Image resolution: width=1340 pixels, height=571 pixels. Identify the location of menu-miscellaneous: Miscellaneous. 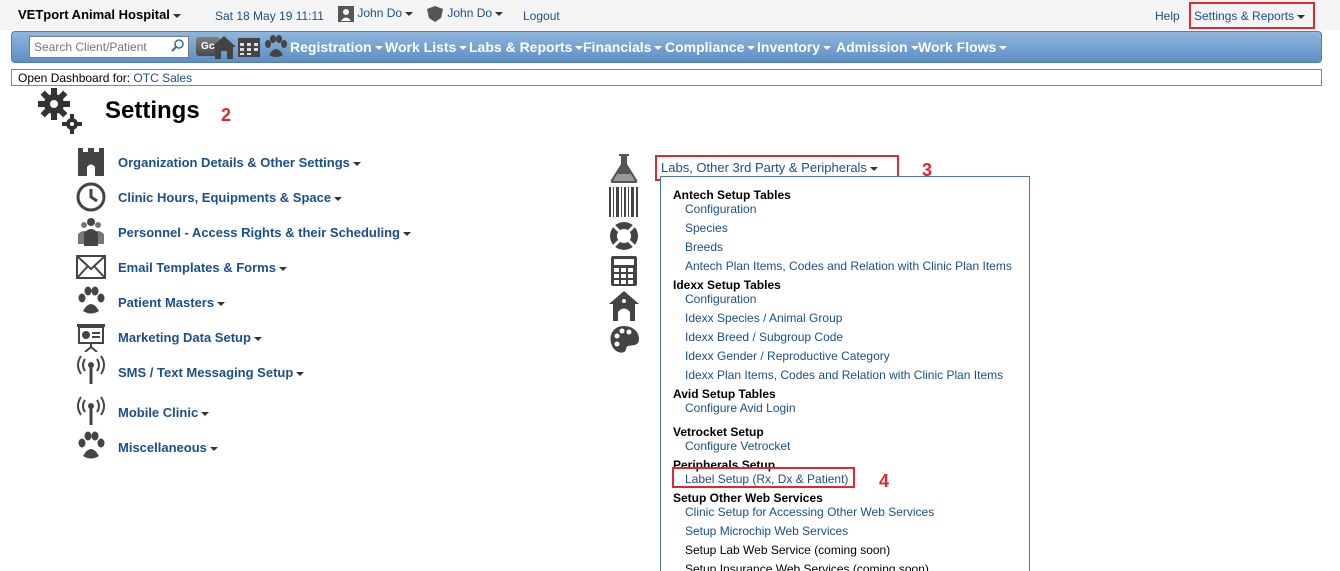
(168, 447).